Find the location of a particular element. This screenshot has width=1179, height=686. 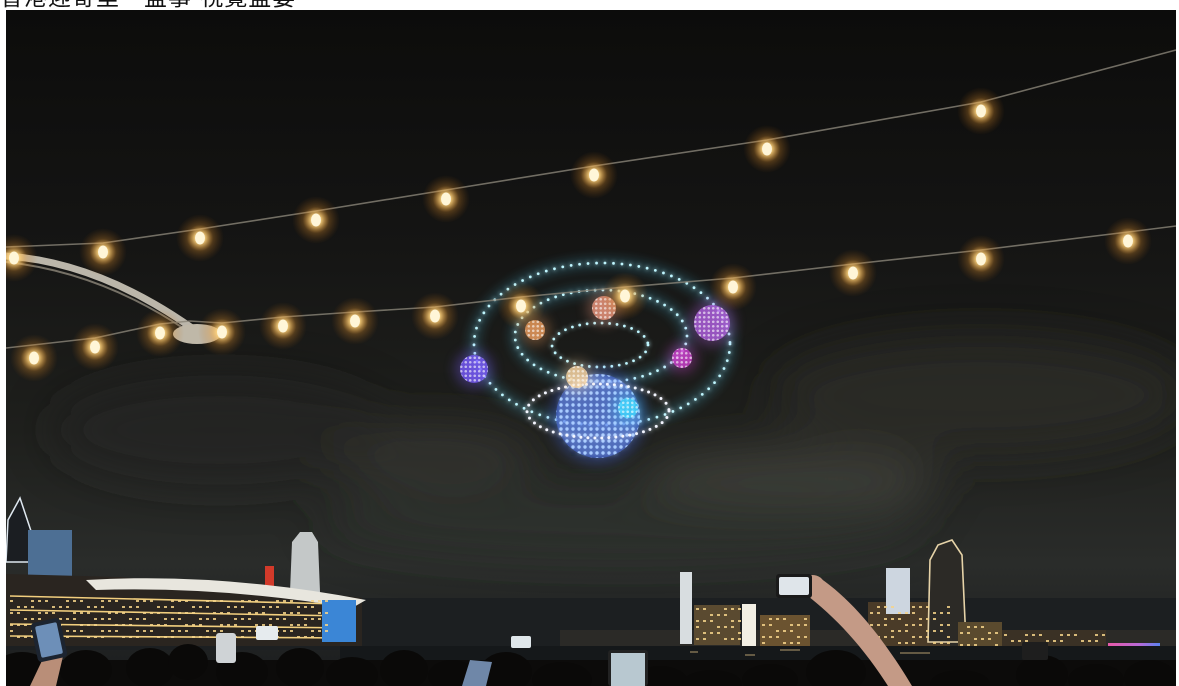

raised-phone is located at coordinates (267, 633).